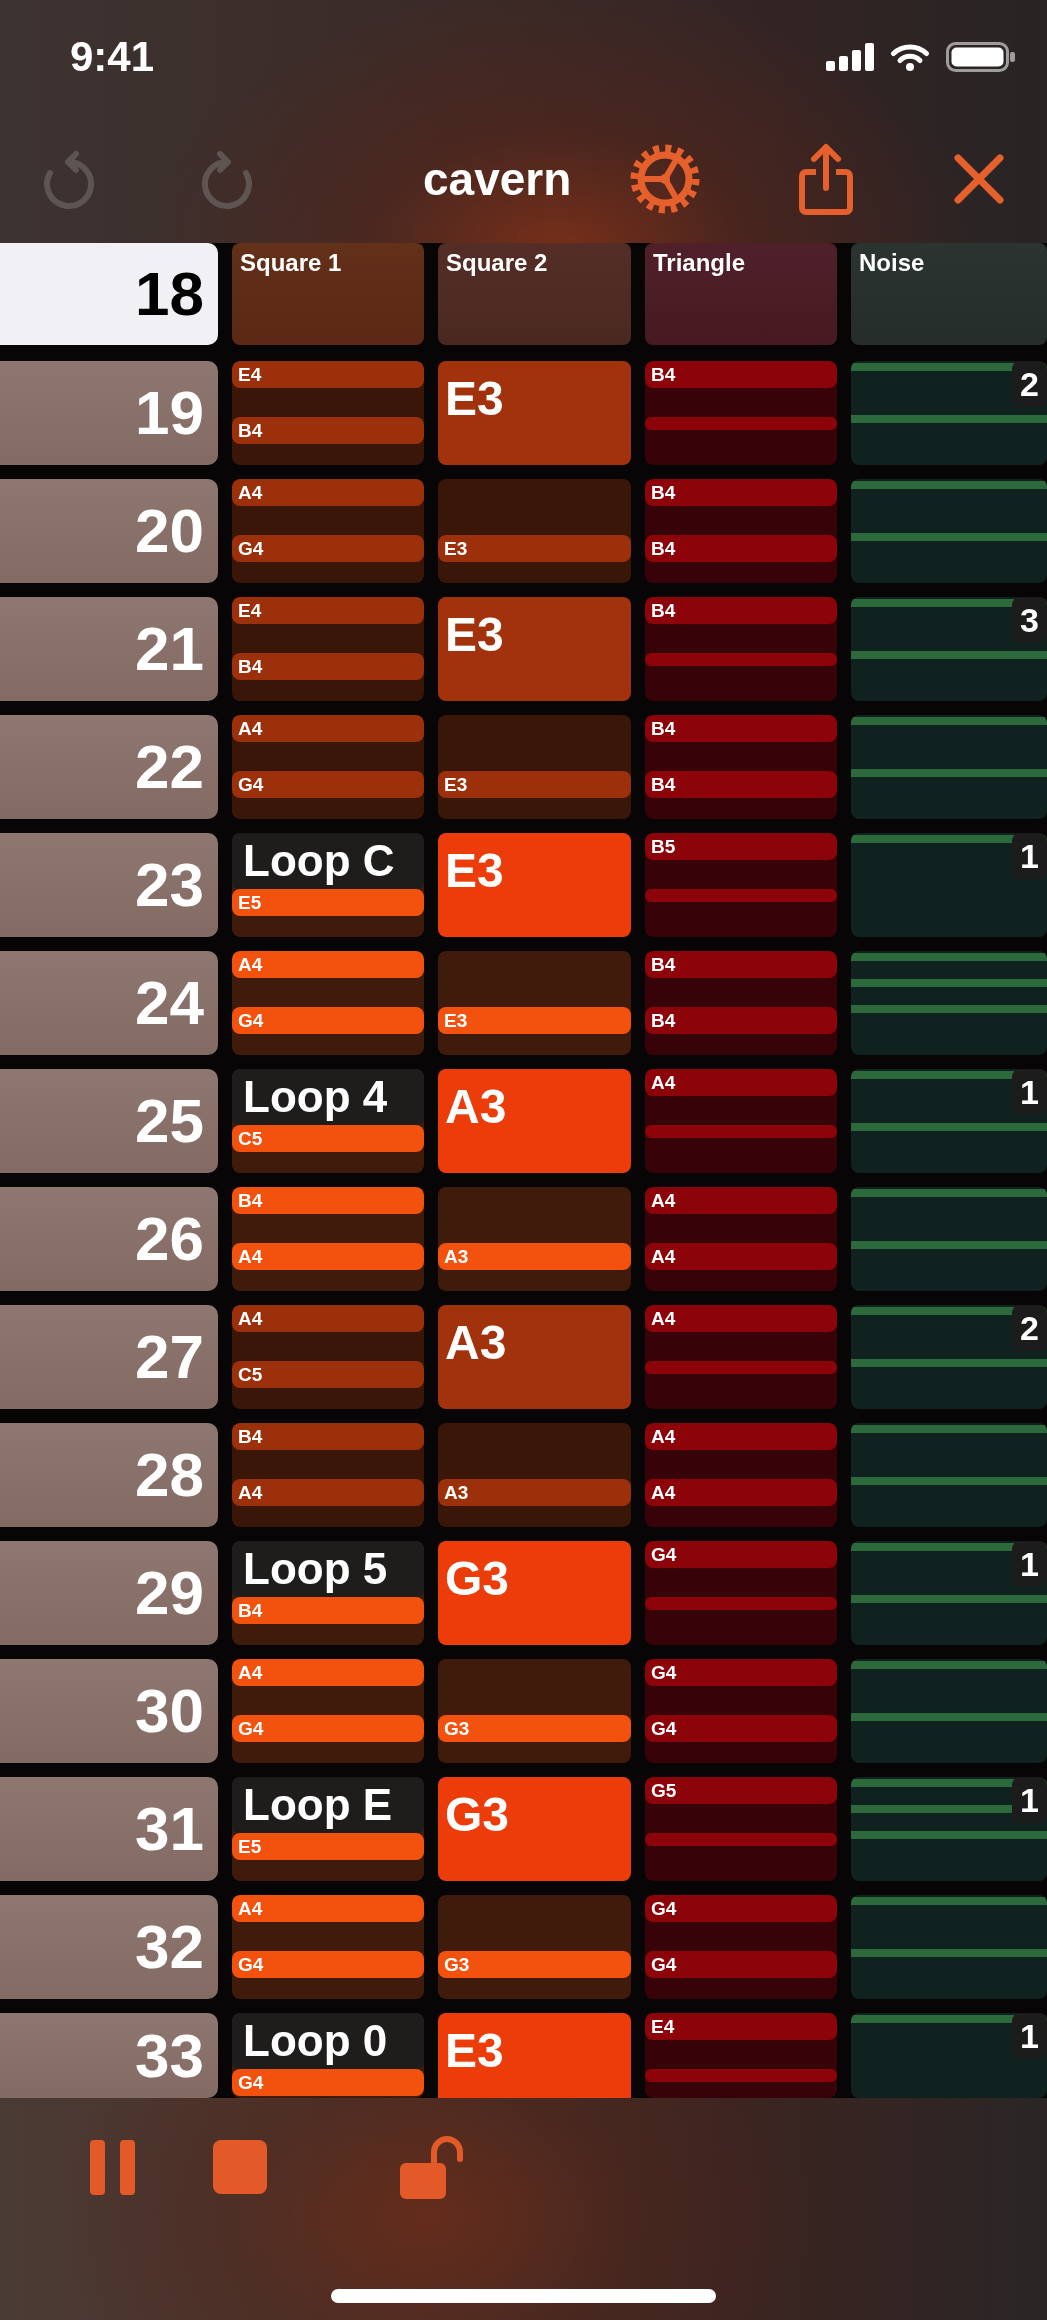 The height and width of the screenshot is (2320, 1047). I want to click on stop-icon, so click(240, 2167).